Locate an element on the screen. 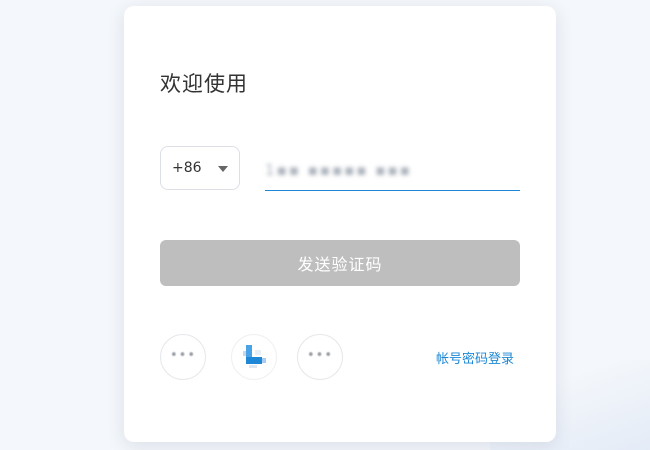  country-code-select: +86 is located at coordinates (200, 168).